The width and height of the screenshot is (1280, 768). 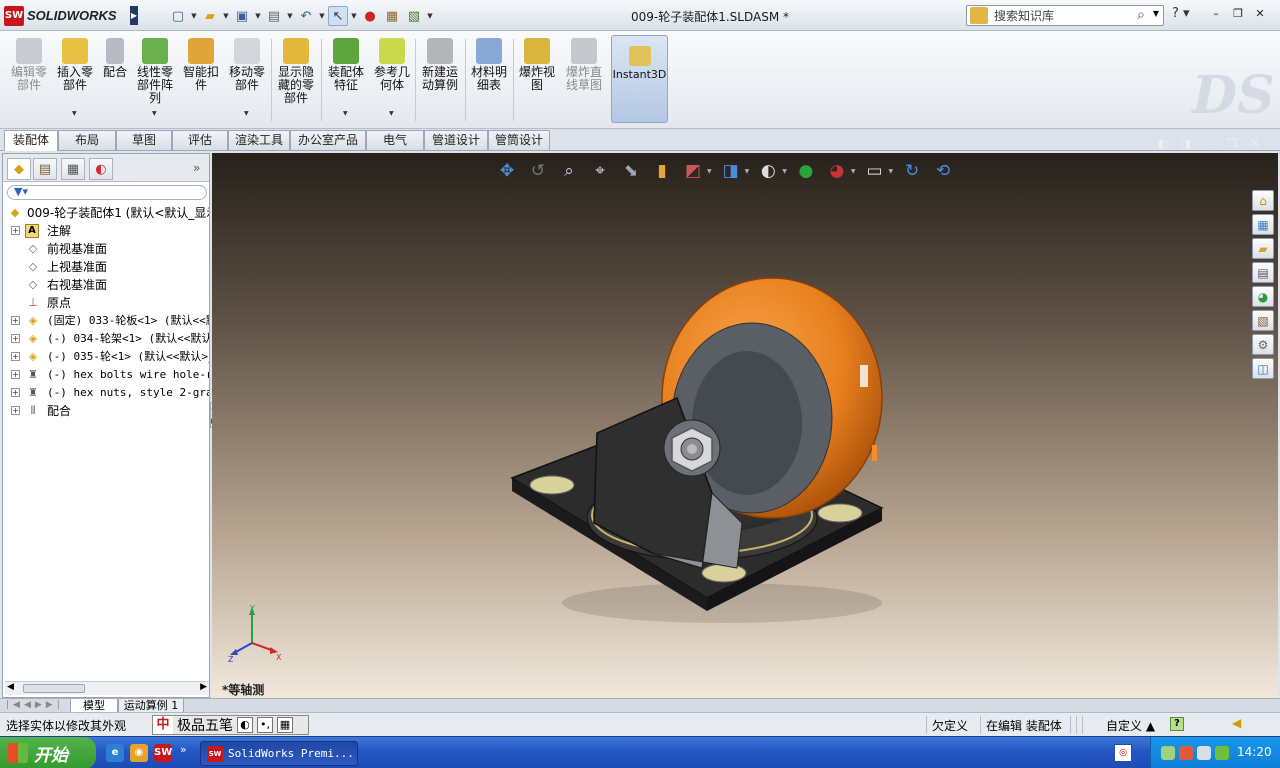 What do you see at coordinates (584, 80) in the screenshot?
I see `explode-line-sketch-button: 爆炸直线草图` at bounding box center [584, 80].